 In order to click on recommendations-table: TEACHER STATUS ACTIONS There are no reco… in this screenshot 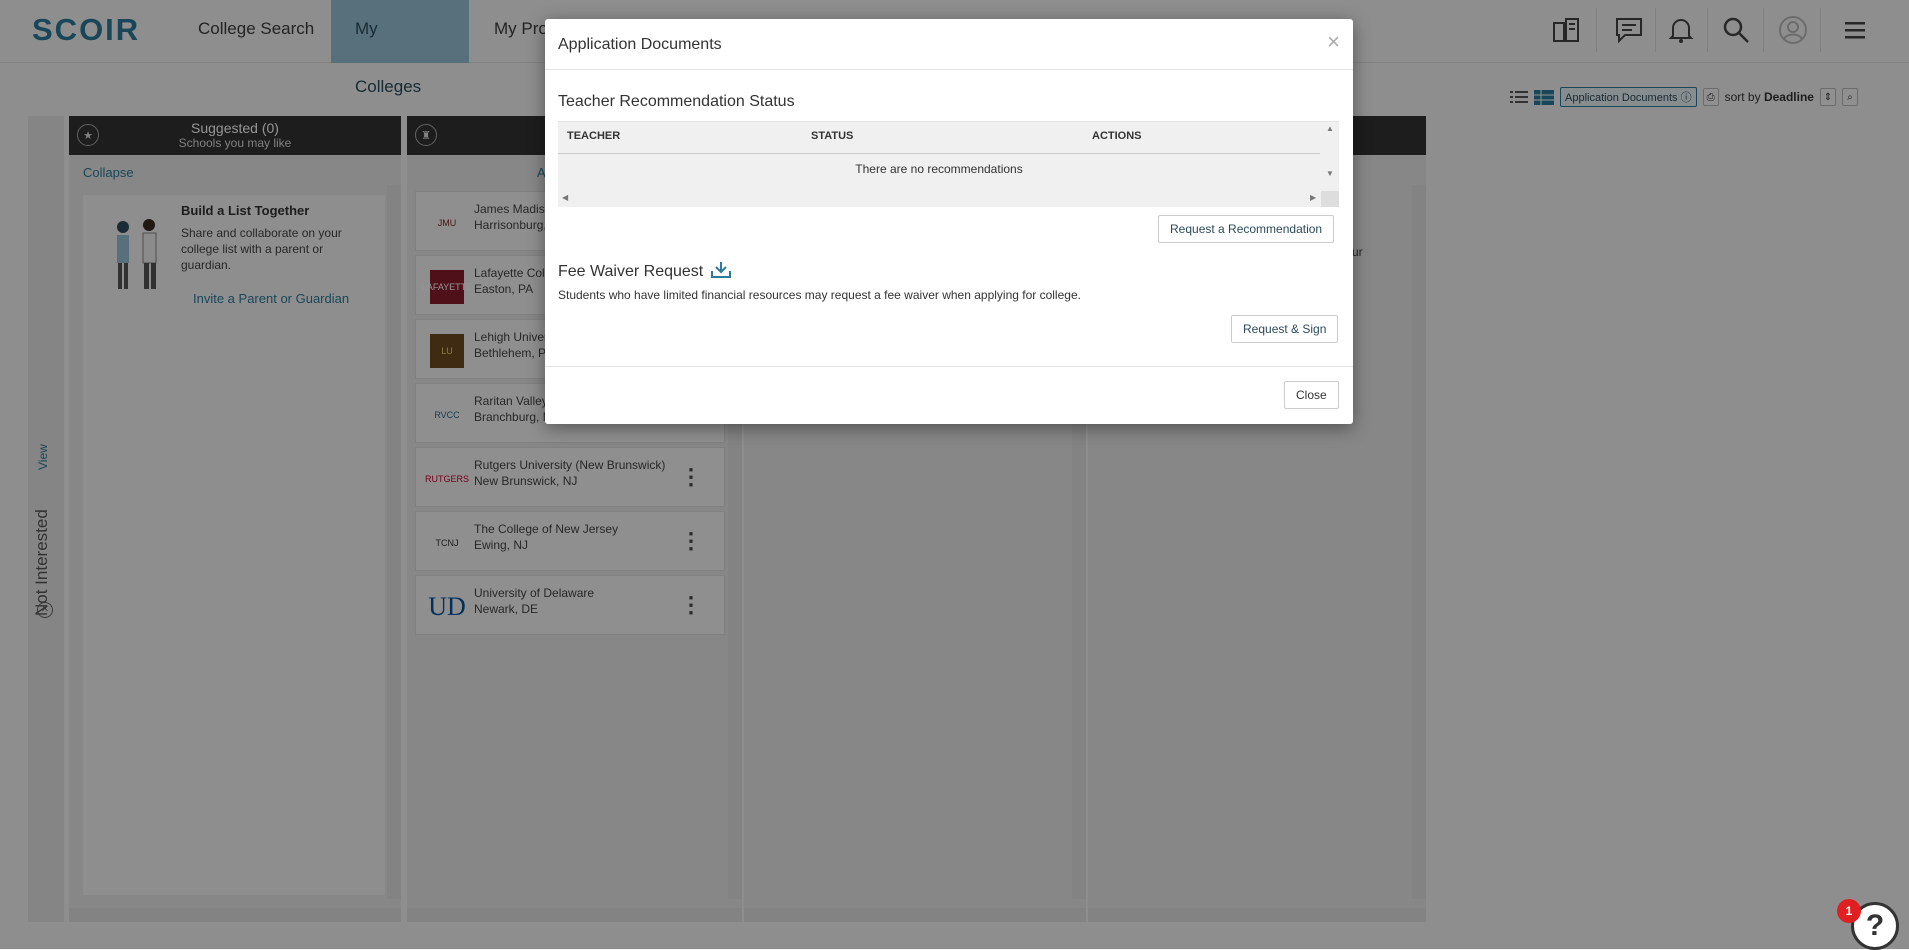, I will do `click(948, 164)`.